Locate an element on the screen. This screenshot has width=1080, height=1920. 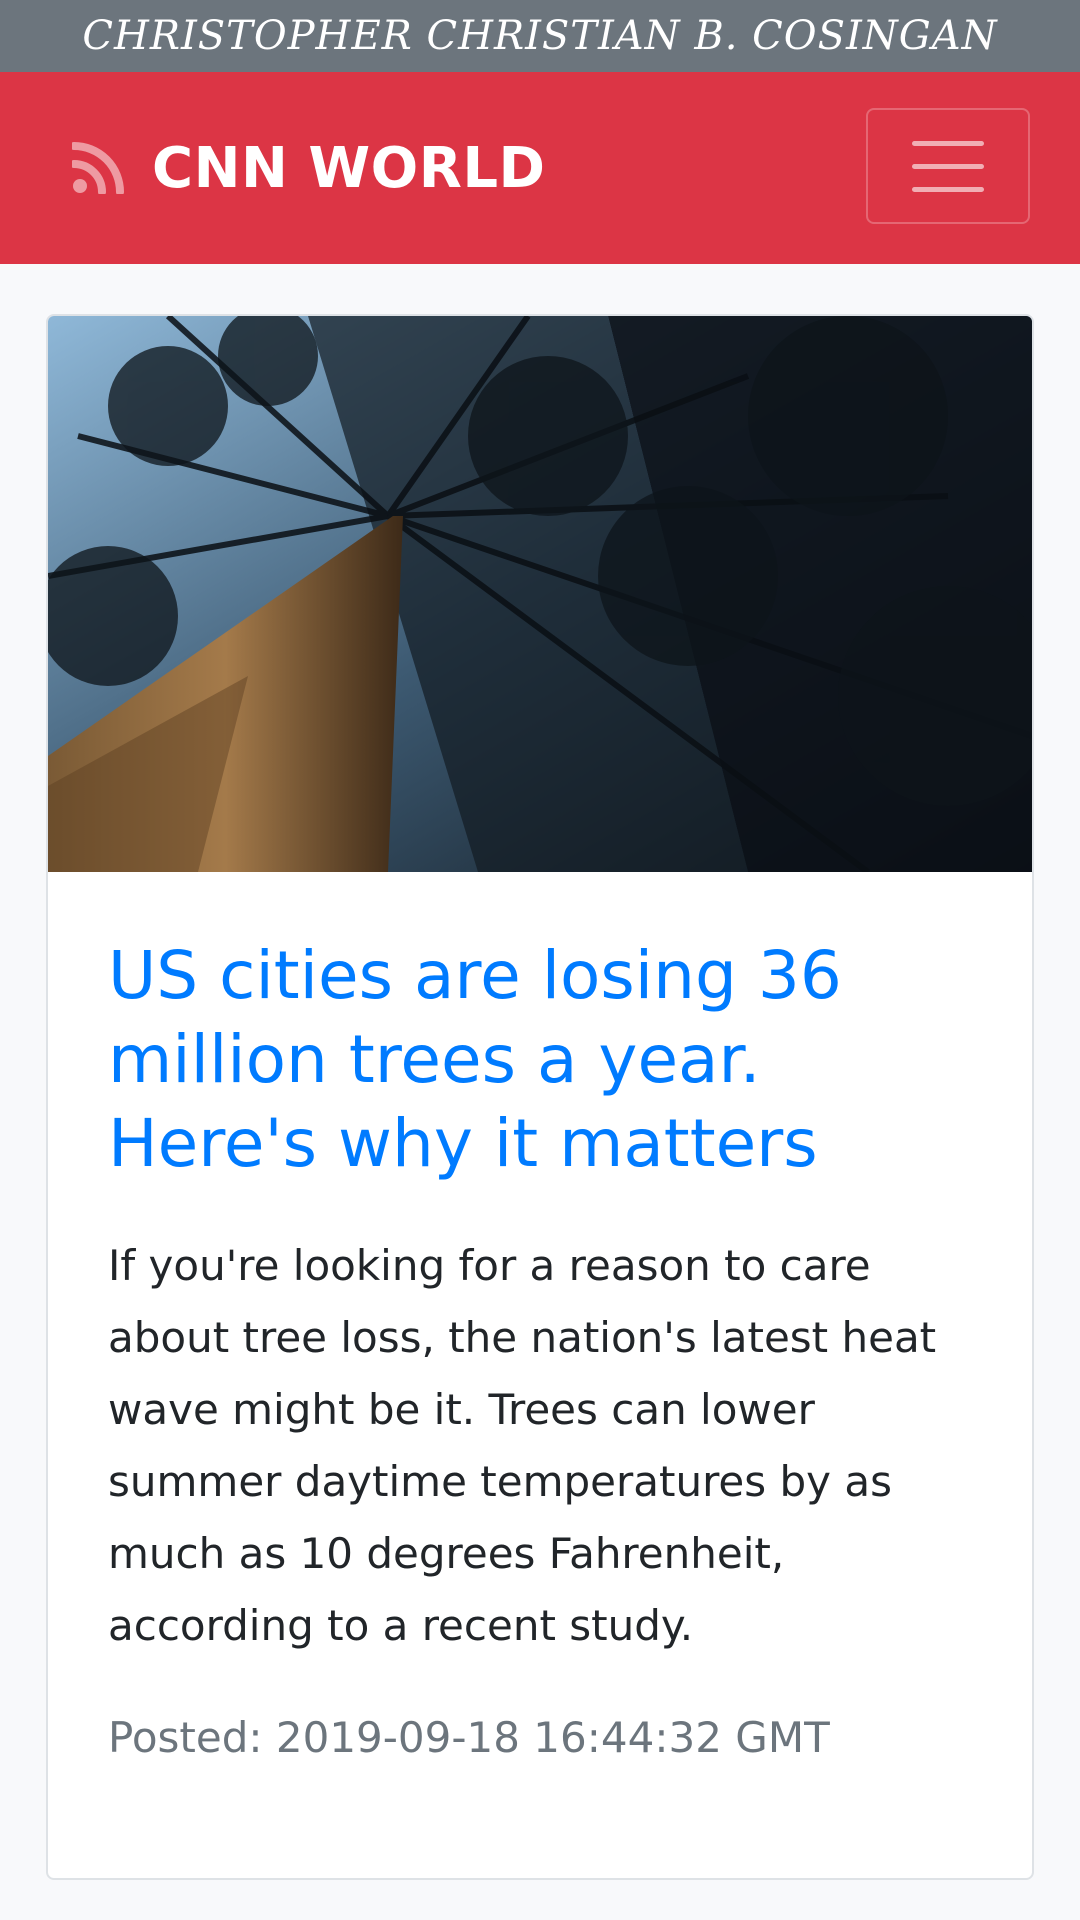
author-name: CHRISTOPHER CHRISTIAN B. COSINGAN is located at coordinates (540, 36).